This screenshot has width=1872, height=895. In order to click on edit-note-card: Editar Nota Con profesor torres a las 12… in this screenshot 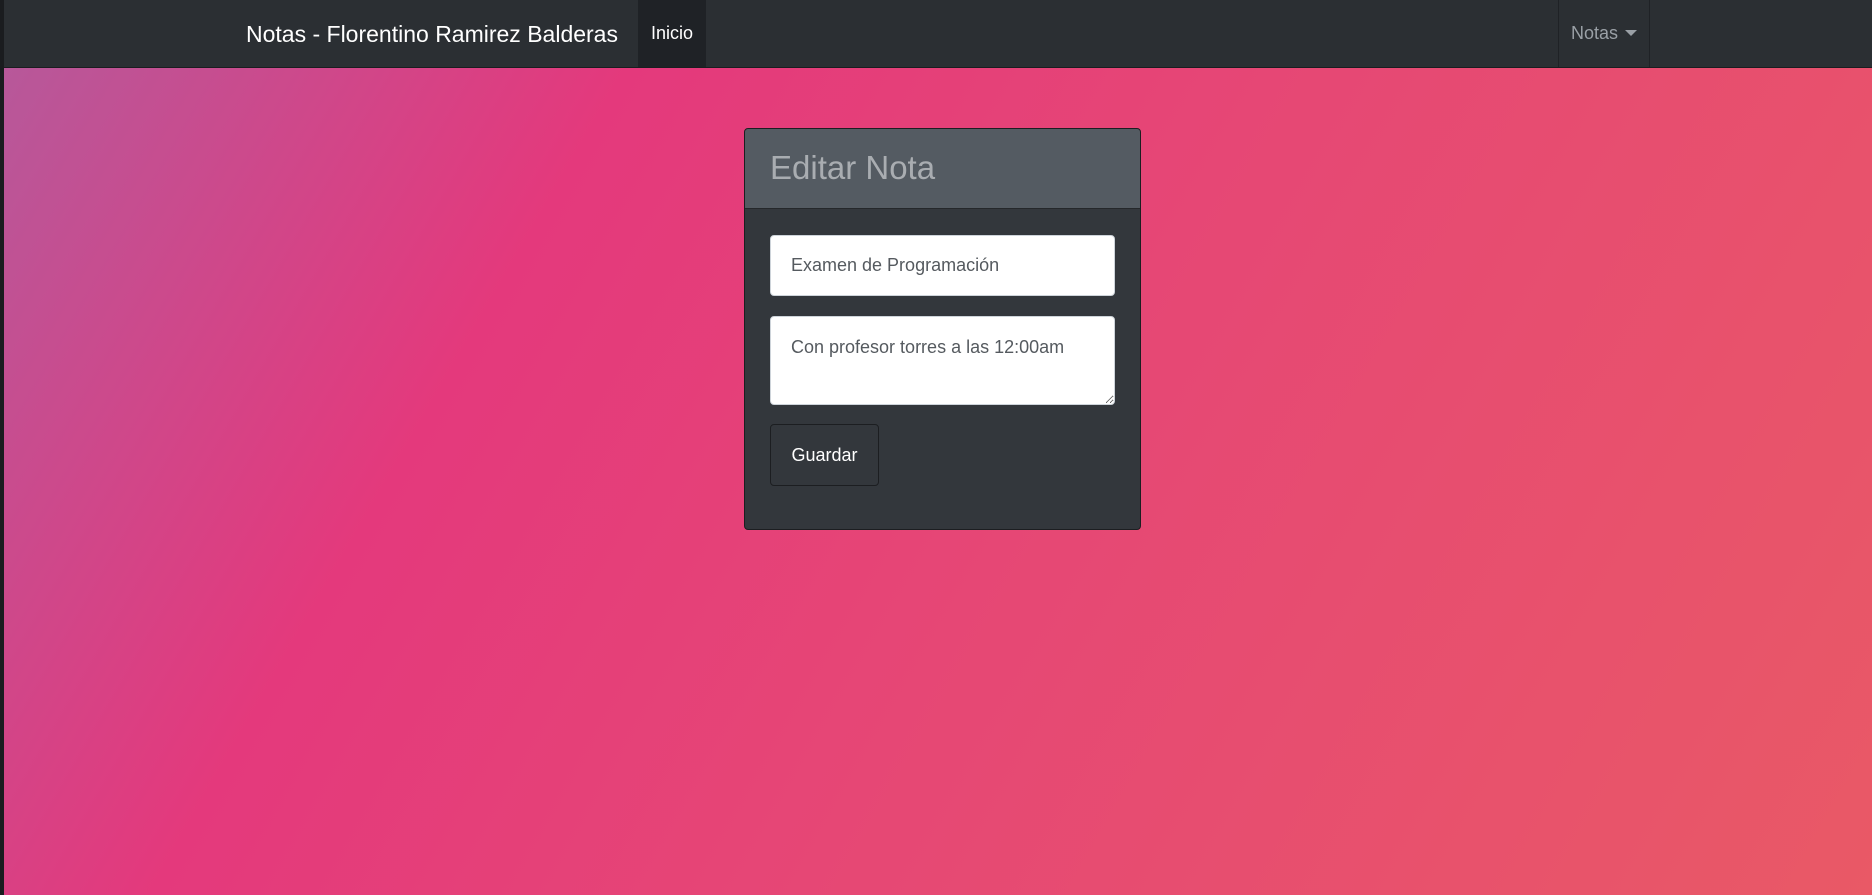, I will do `click(942, 329)`.